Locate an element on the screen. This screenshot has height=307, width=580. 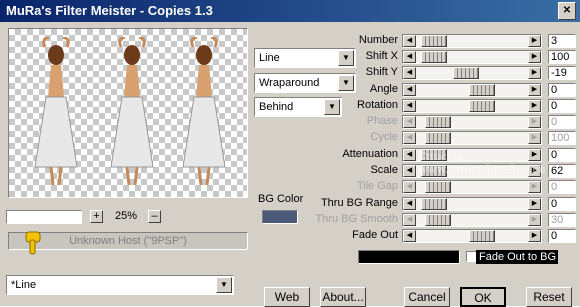
param-label: Fade Out is located at coordinates (375, 235).